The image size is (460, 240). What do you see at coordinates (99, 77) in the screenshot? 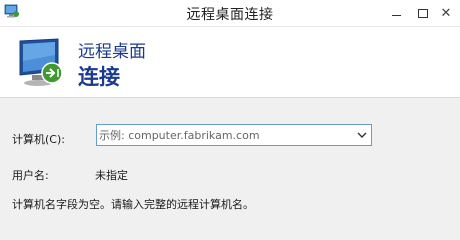
I see `header-title-line2: 连接` at bounding box center [99, 77].